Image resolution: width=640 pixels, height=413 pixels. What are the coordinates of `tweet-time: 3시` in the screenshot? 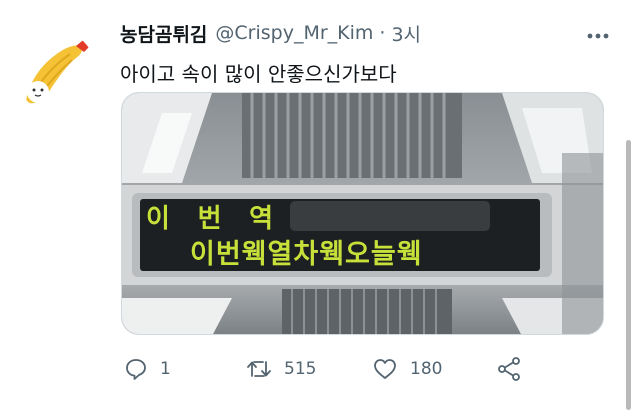 It's located at (406, 33).